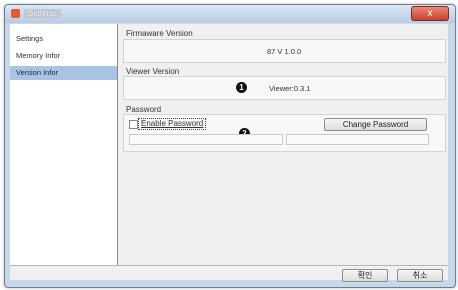  Describe the element at coordinates (172, 124) in the screenshot. I see `enable-password-label: Enable Password` at that location.